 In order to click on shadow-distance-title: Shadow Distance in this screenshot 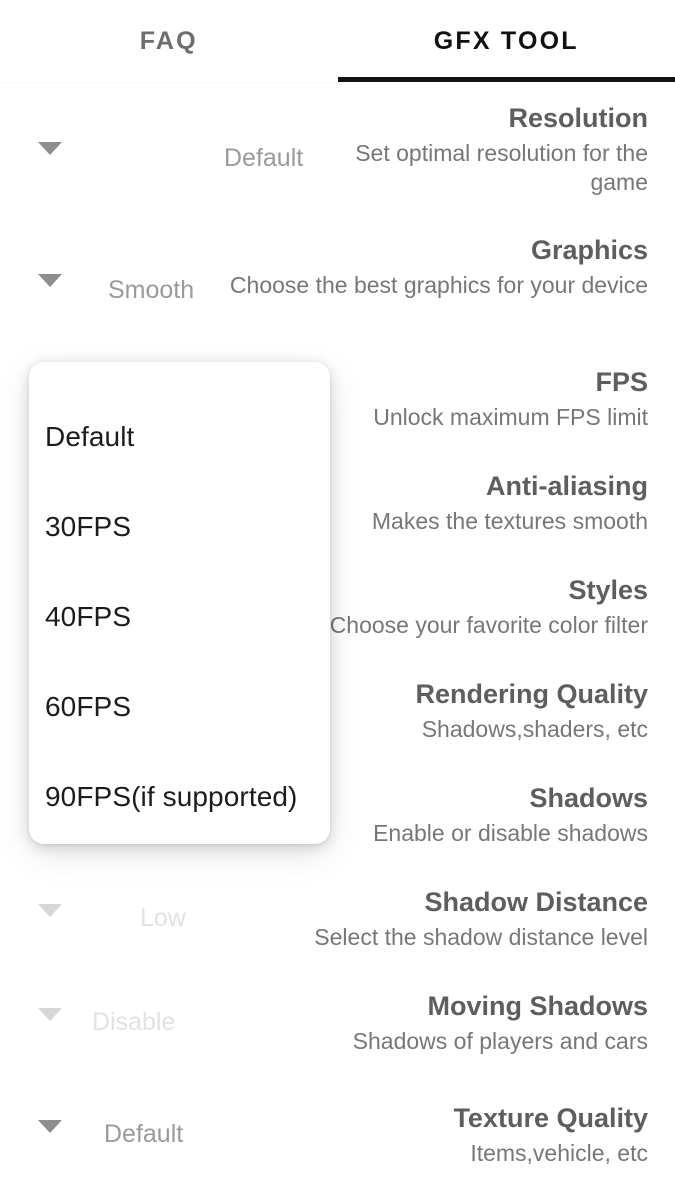, I will do `click(536, 902)`.